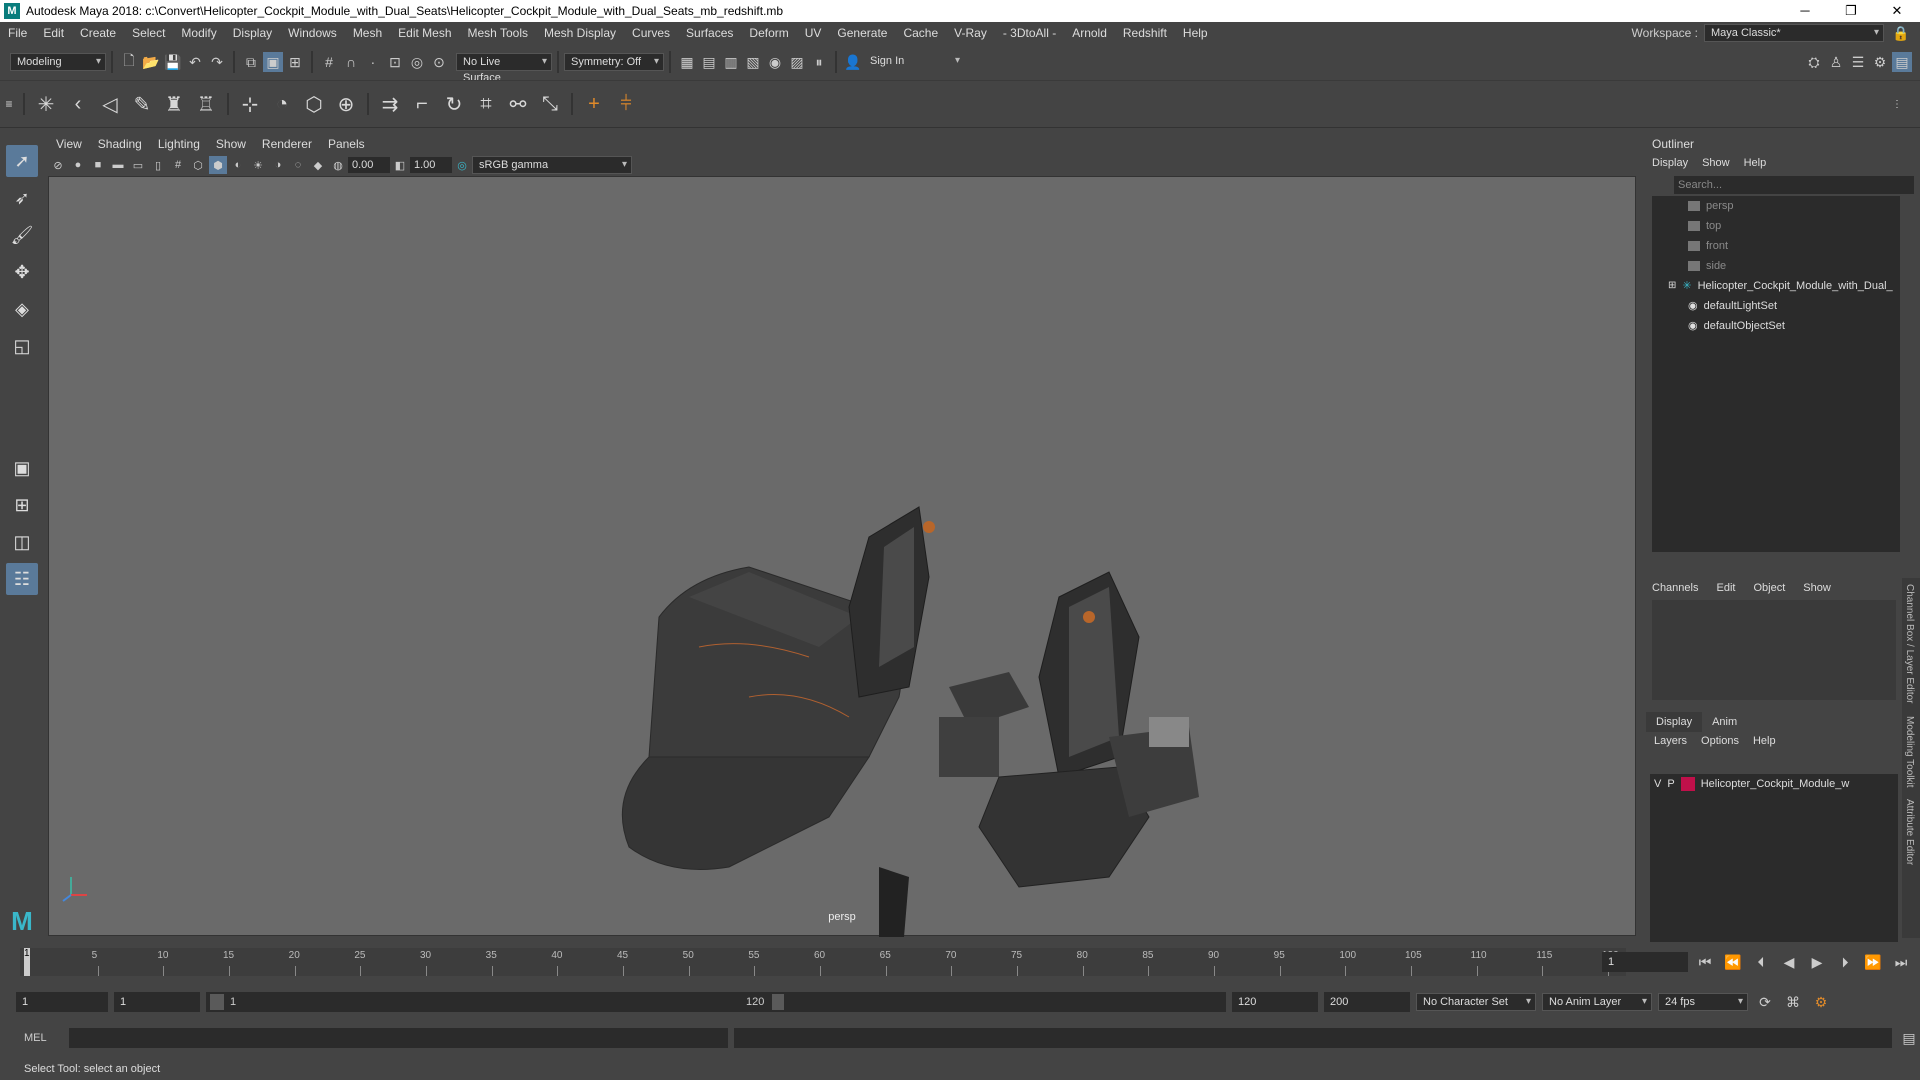 The image size is (1920, 1080). What do you see at coordinates (580, 33) in the screenshot?
I see `menu-mesh-display: Mesh Display` at bounding box center [580, 33].